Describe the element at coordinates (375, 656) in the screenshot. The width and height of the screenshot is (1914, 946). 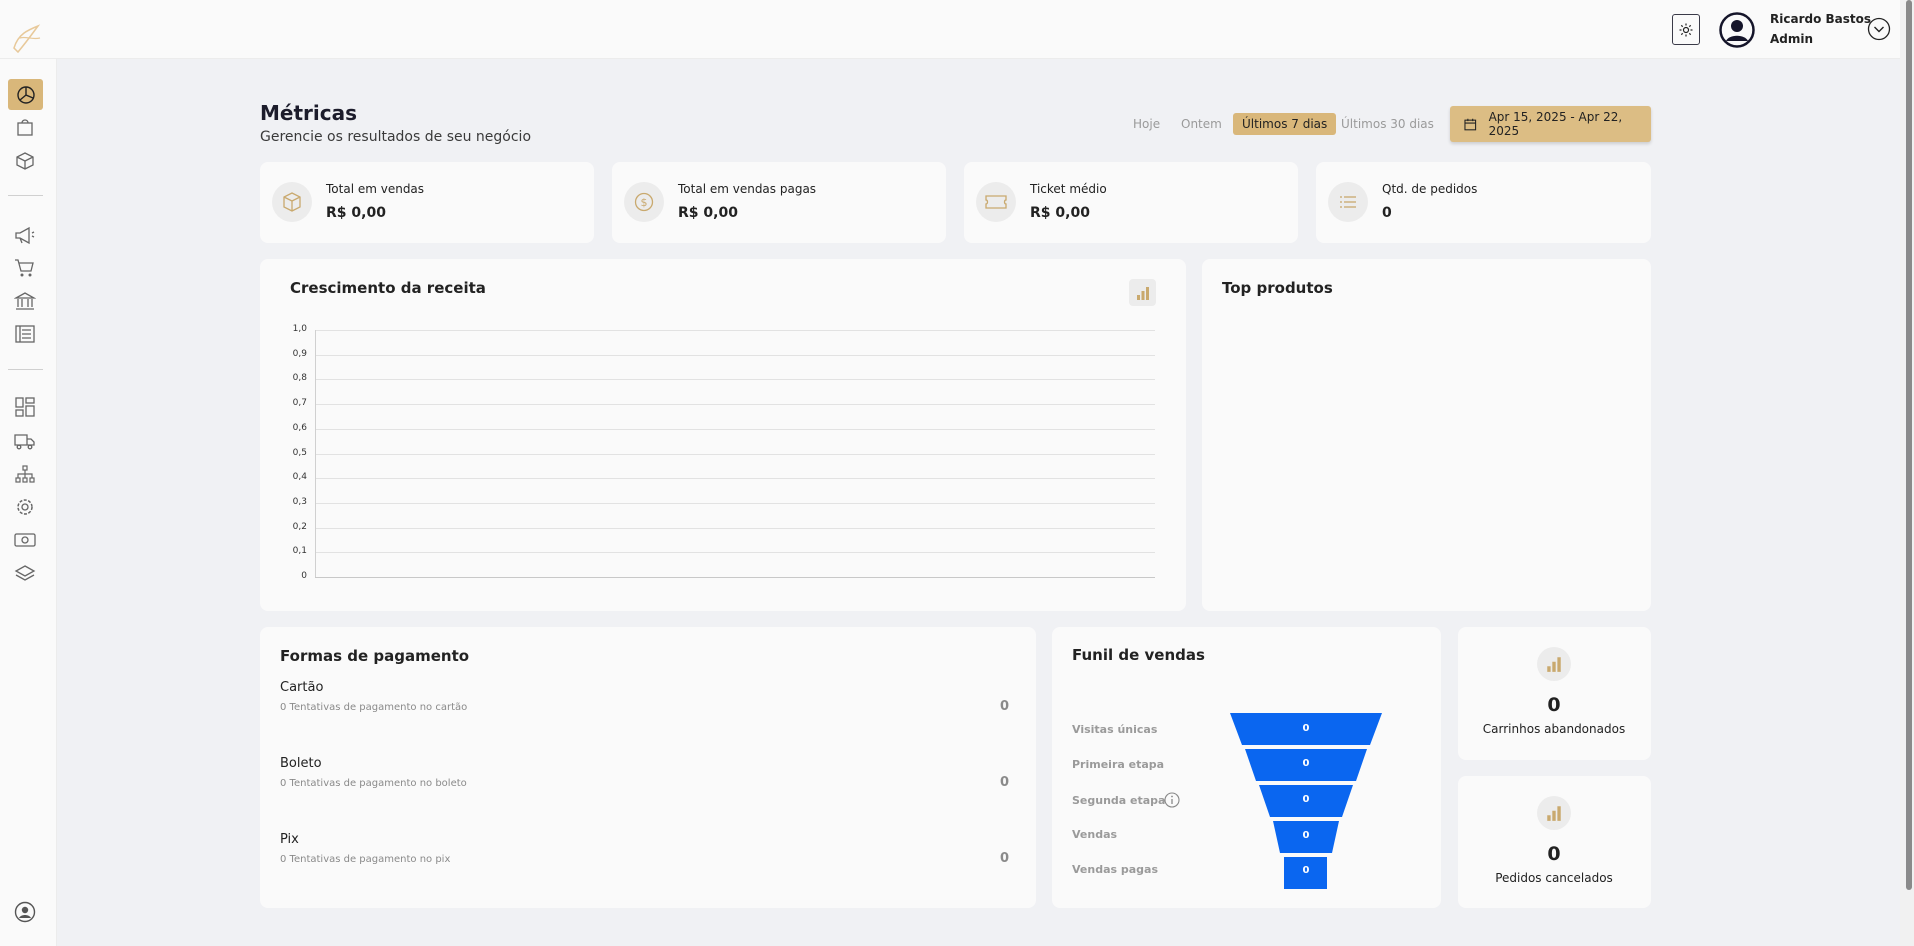
I see `payment-methods-title: Formas de pagamento` at that location.